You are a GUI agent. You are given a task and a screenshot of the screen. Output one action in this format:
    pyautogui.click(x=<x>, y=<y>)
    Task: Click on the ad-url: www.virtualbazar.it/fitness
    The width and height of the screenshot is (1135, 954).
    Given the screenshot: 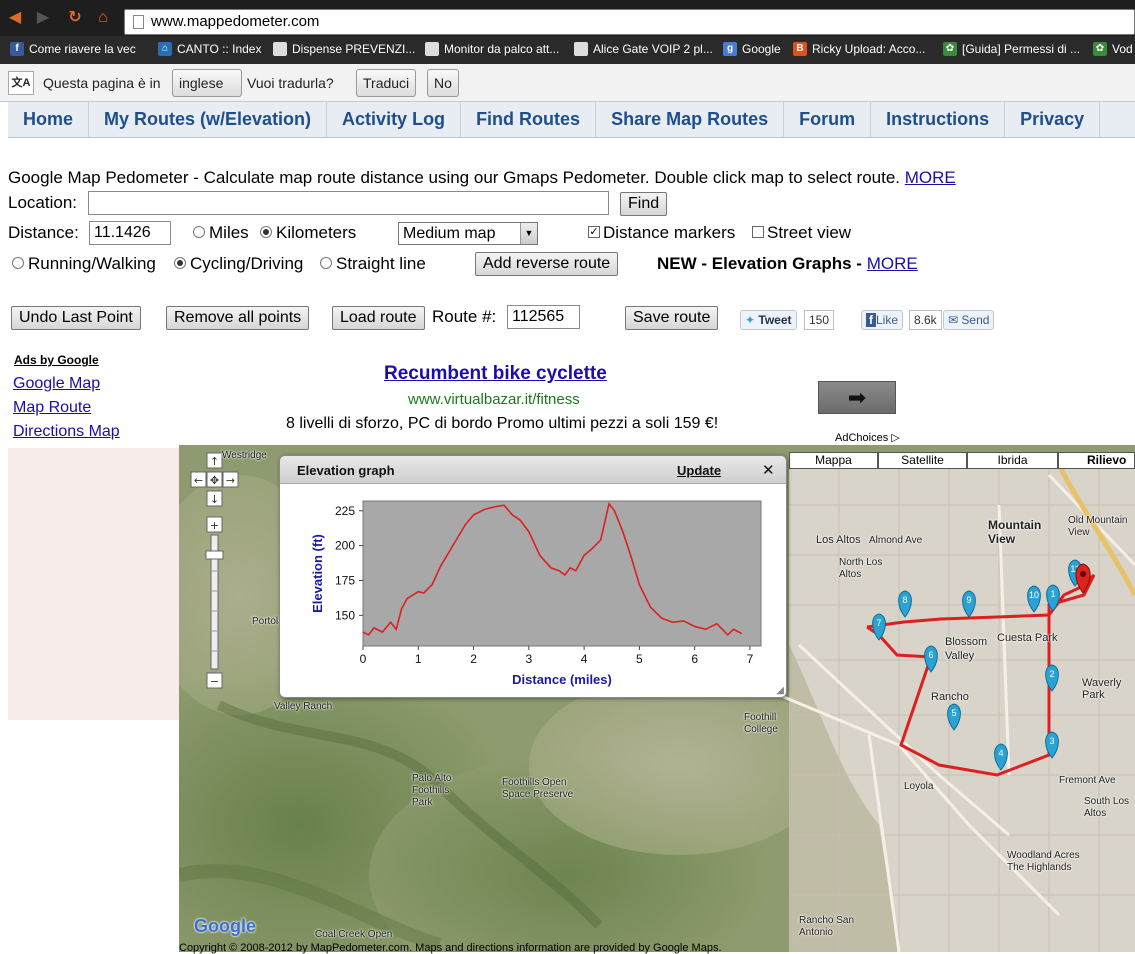 What is the action you would take?
    pyautogui.click(x=494, y=399)
    